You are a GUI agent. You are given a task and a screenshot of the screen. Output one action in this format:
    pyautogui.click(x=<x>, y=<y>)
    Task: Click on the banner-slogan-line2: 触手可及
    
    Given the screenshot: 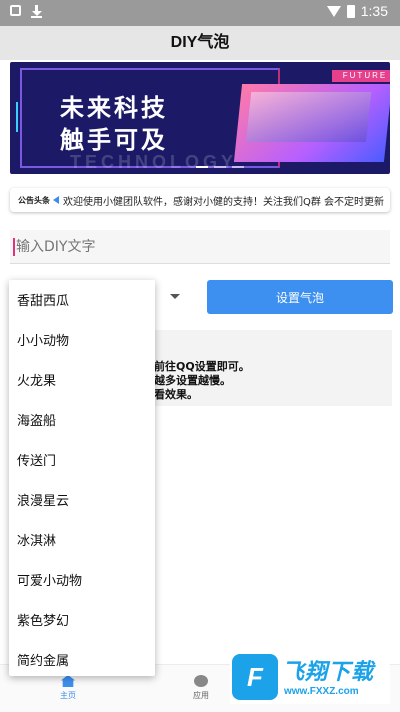 What is the action you would take?
    pyautogui.click(x=114, y=140)
    